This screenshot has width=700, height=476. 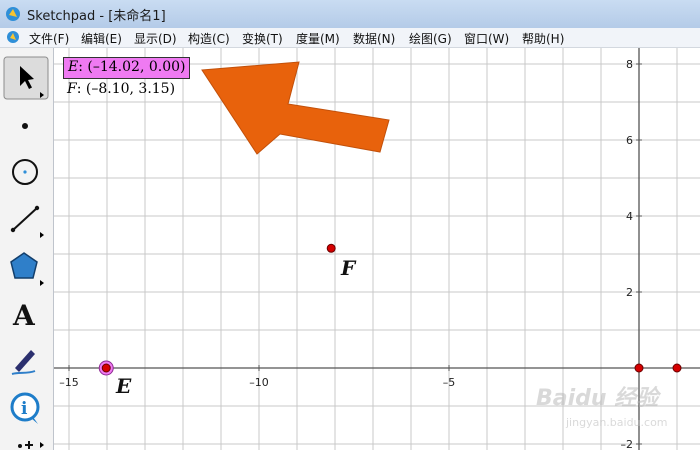 I want to click on watermark-brand: Baidu 经验, so click(x=597, y=398).